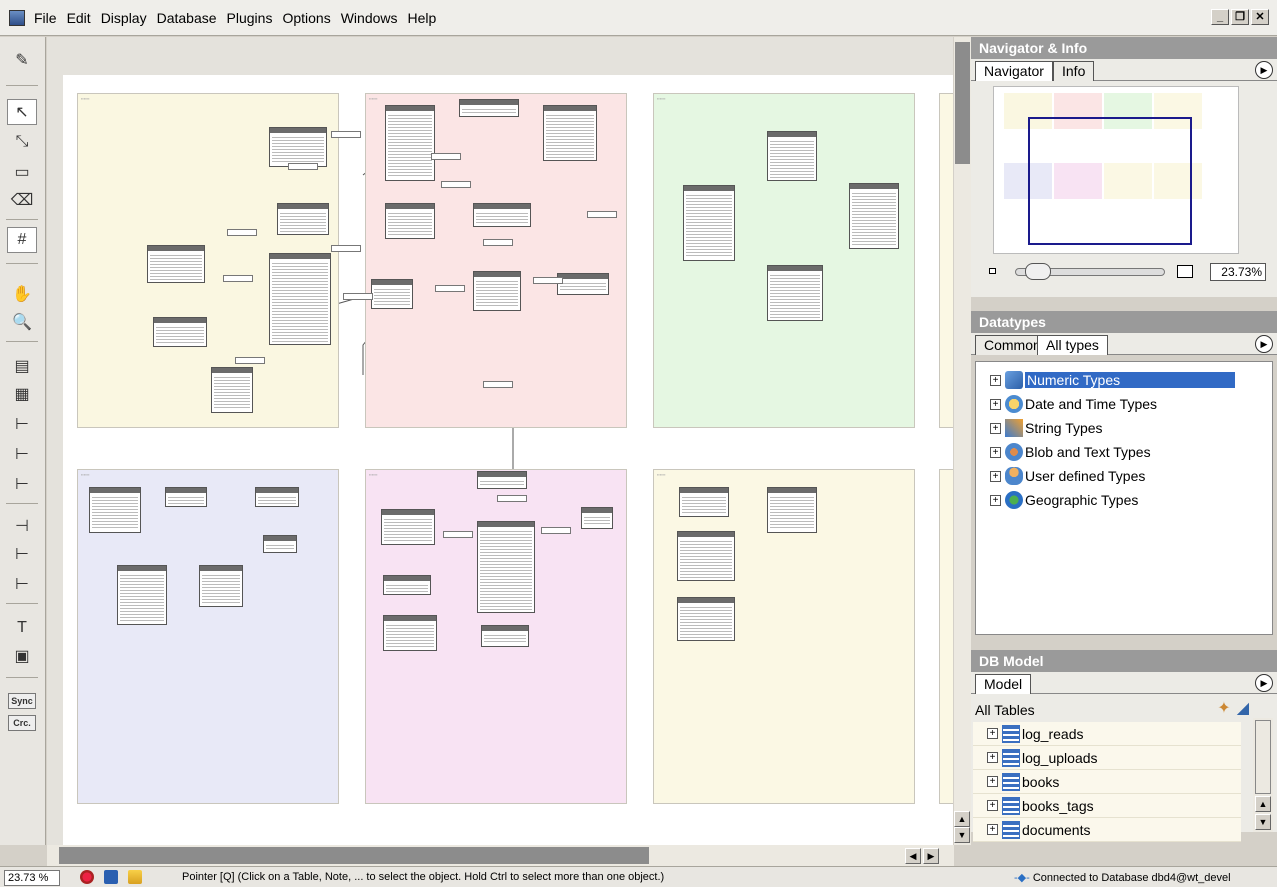 This screenshot has width=1277, height=887. Describe the element at coordinates (83, 18) in the screenshot. I see `menu-edit: Edit` at that location.